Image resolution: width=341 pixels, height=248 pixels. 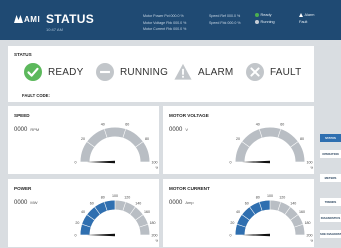 What do you see at coordinates (303, 22) in the screenshot?
I see `indicator-fault: Fault` at bounding box center [303, 22].